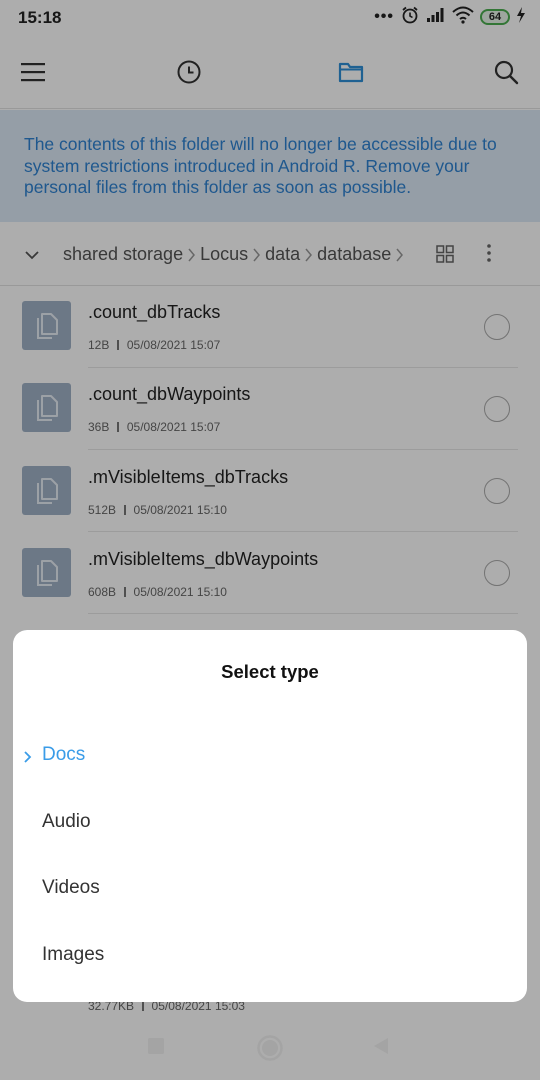 The width and height of the screenshot is (540, 1080). What do you see at coordinates (270, 824) in the screenshot?
I see `option-audio: Audio` at bounding box center [270, 824].